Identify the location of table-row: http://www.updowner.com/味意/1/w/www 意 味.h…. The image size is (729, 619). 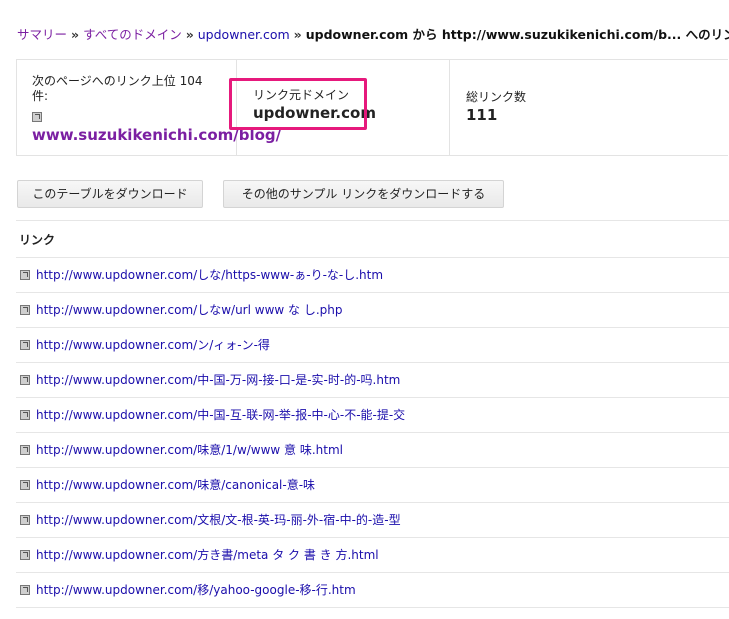
(372, 450).